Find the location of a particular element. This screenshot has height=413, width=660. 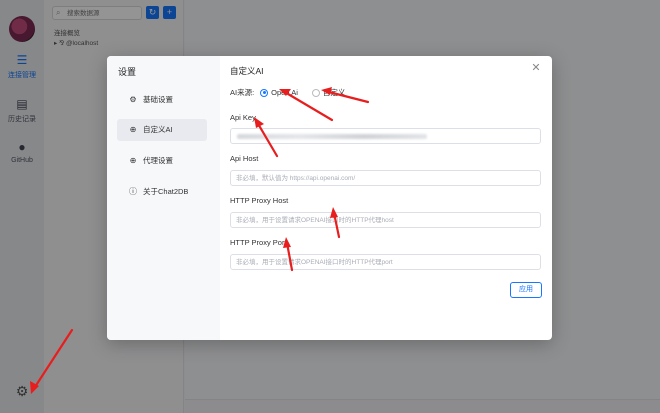

proxy-host-input is located at coordinates (385, 220).